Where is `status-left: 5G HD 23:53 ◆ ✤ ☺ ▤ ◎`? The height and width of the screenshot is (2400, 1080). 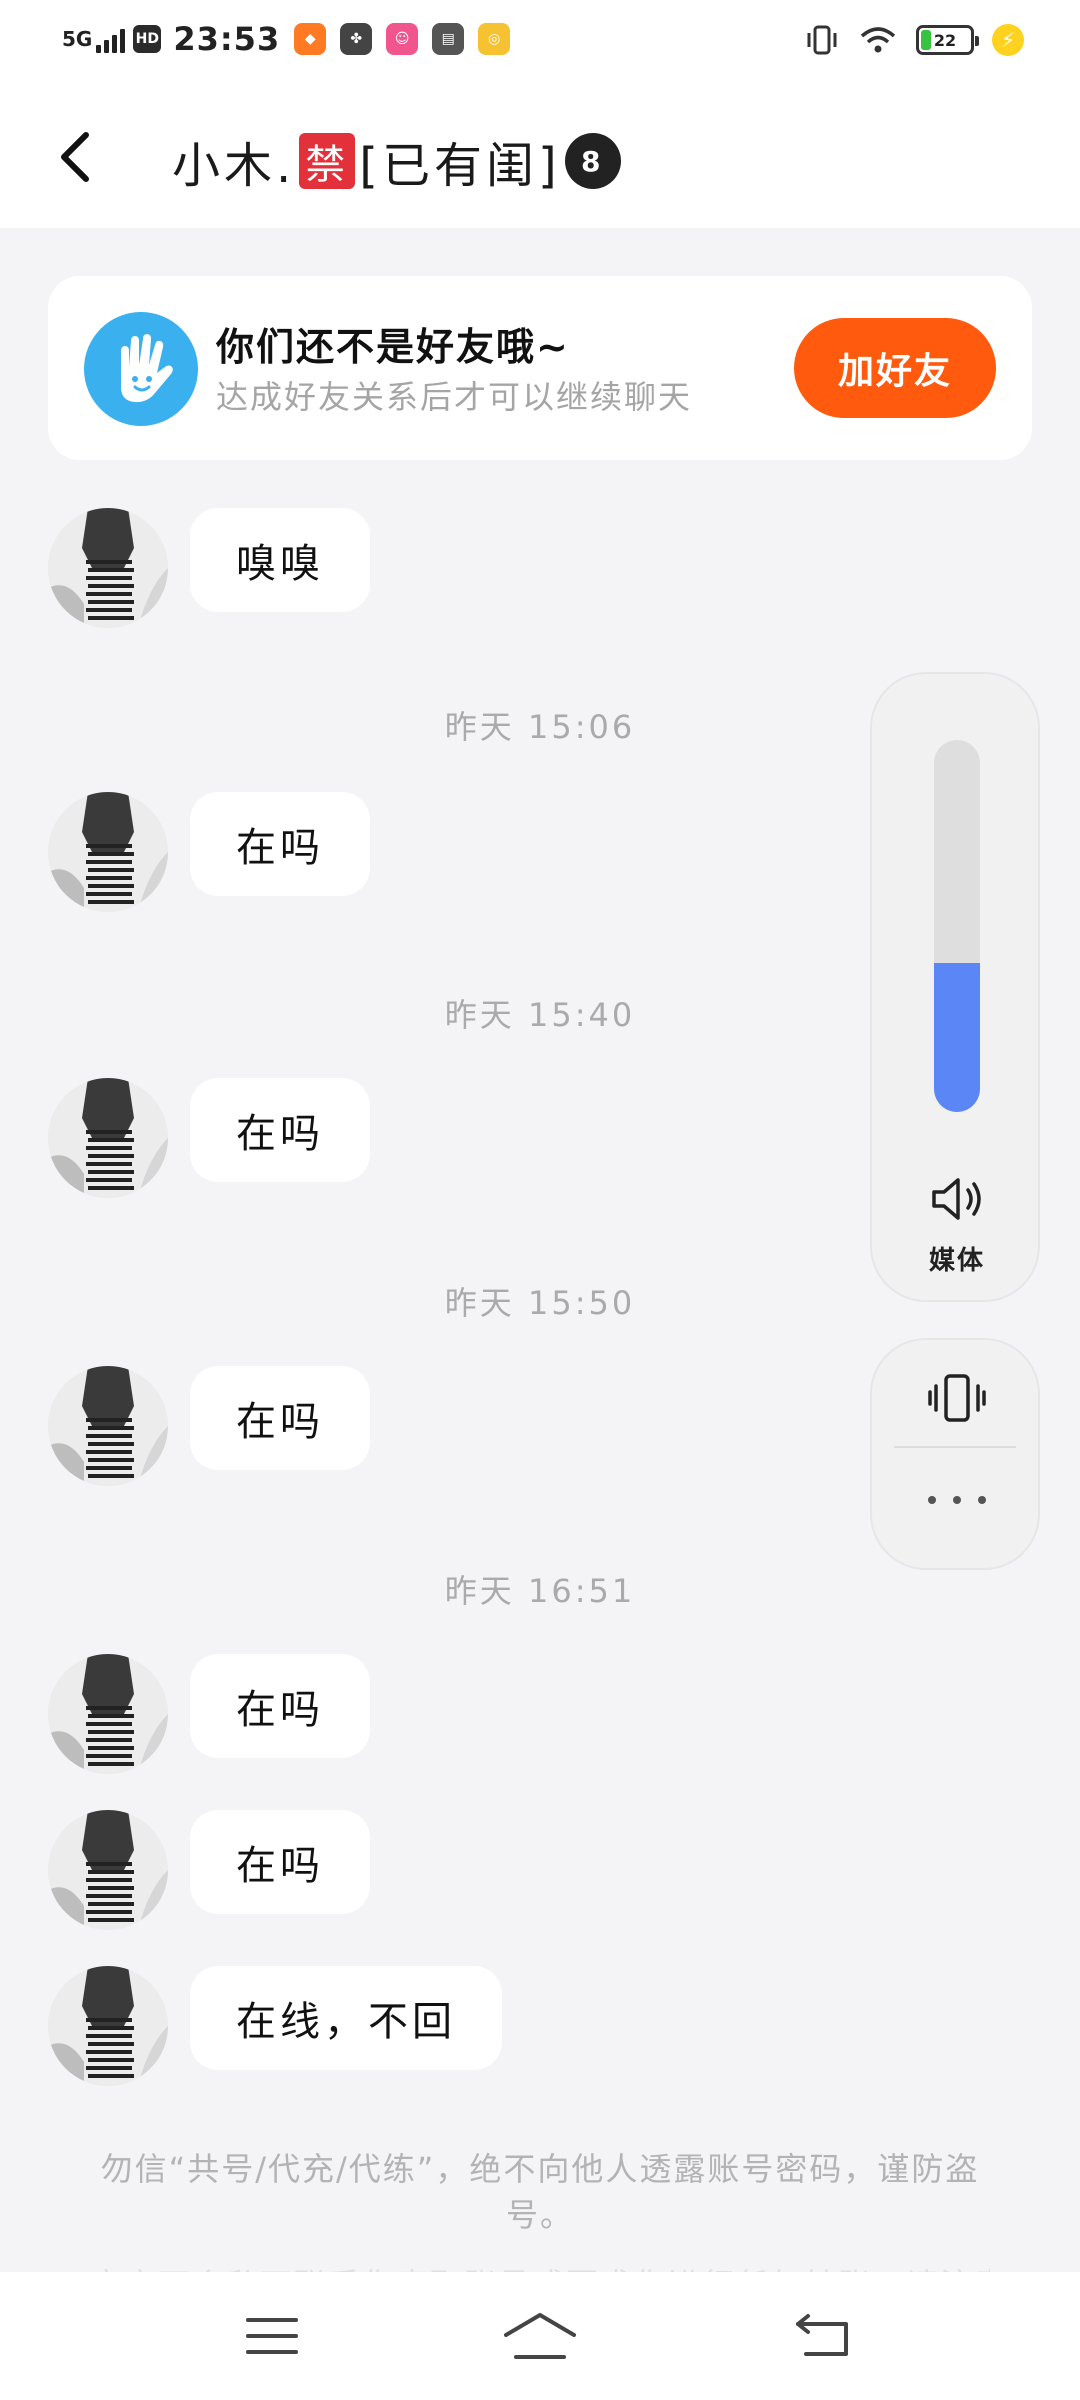 status-left: 5G HD 23:53 ◆ ✤ ☺ ▤ ◎ is located at coordinates (286, 39).